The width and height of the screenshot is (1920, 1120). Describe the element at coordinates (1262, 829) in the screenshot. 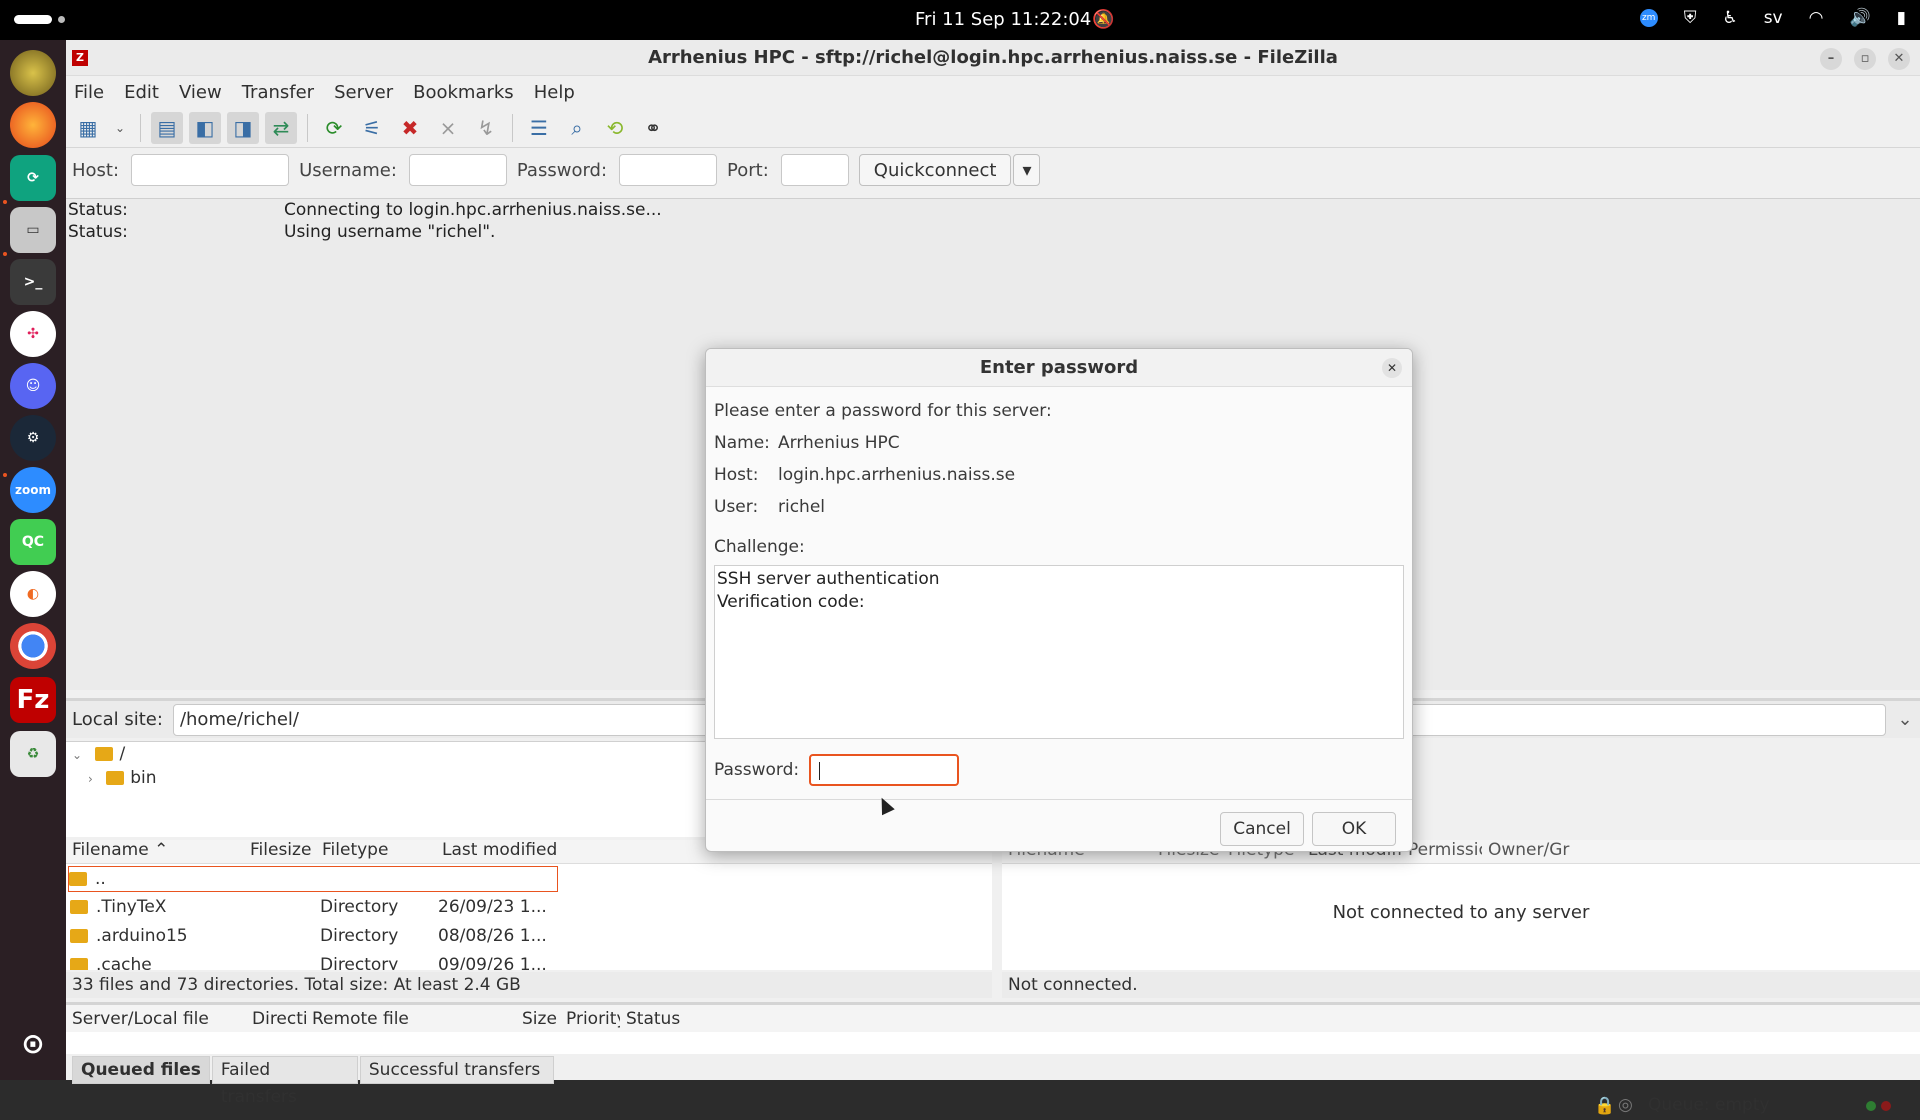

I see `cancel-button: Cancel` at that location.